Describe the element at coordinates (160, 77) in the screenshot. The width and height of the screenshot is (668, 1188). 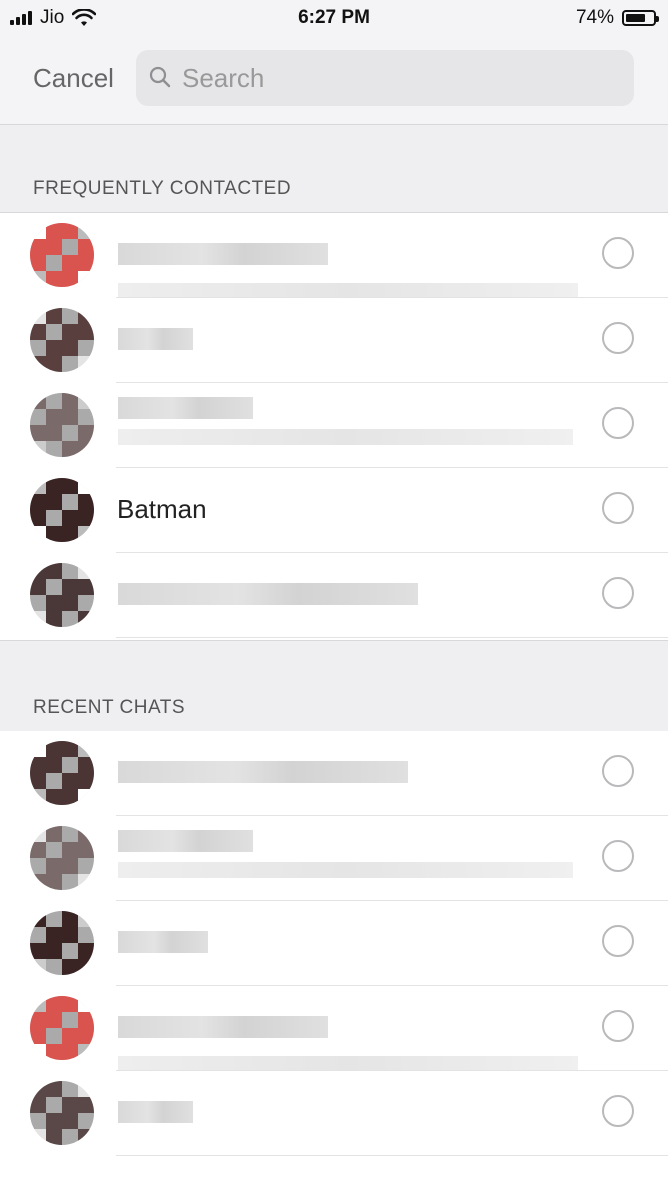
I see `search-icon` at that location.